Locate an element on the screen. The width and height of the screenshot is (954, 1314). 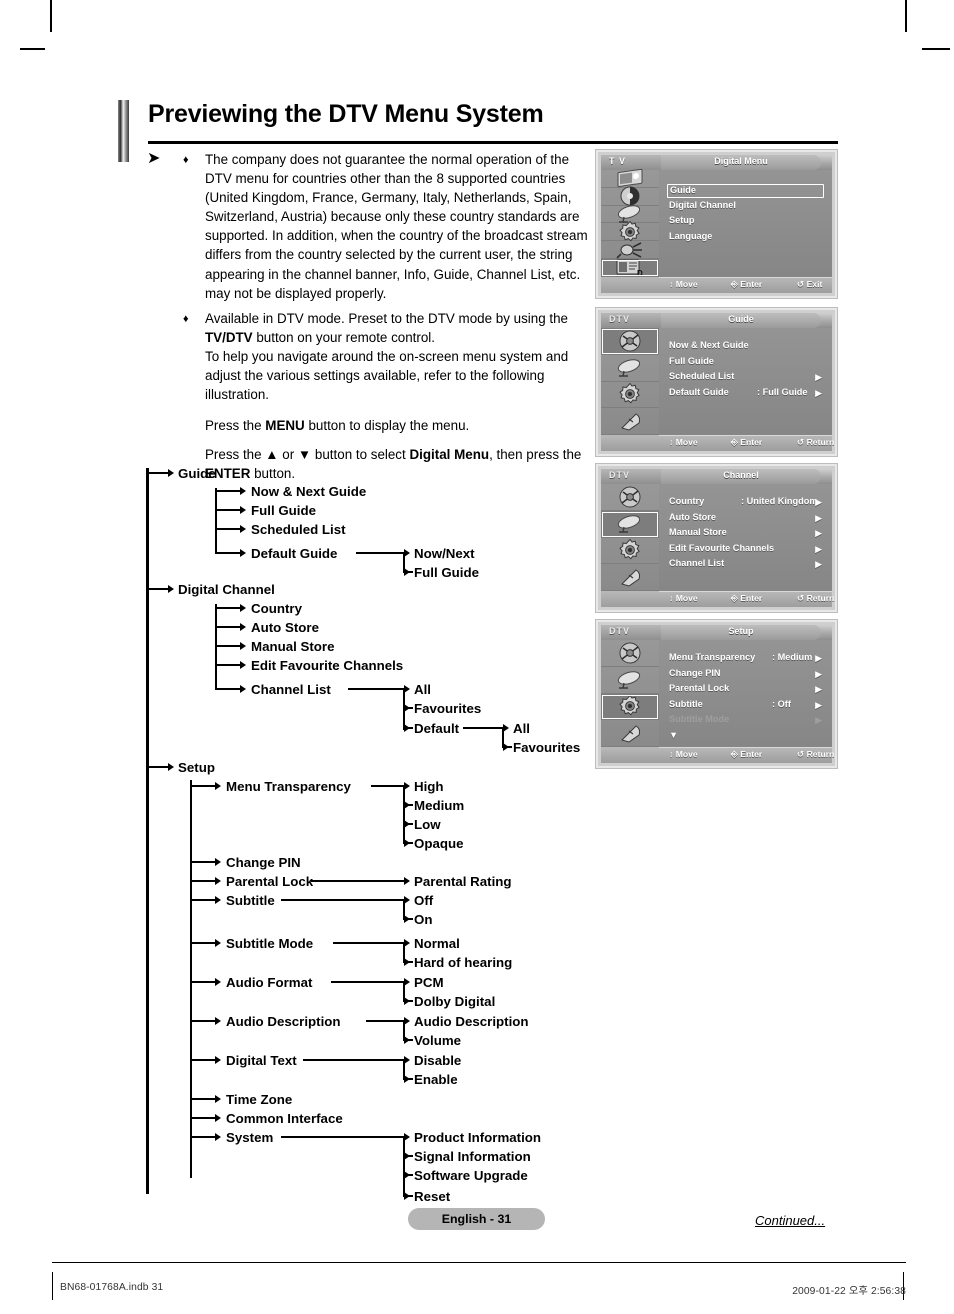
tv-menu-item: Full Guide is located at coordinates (747, 363).